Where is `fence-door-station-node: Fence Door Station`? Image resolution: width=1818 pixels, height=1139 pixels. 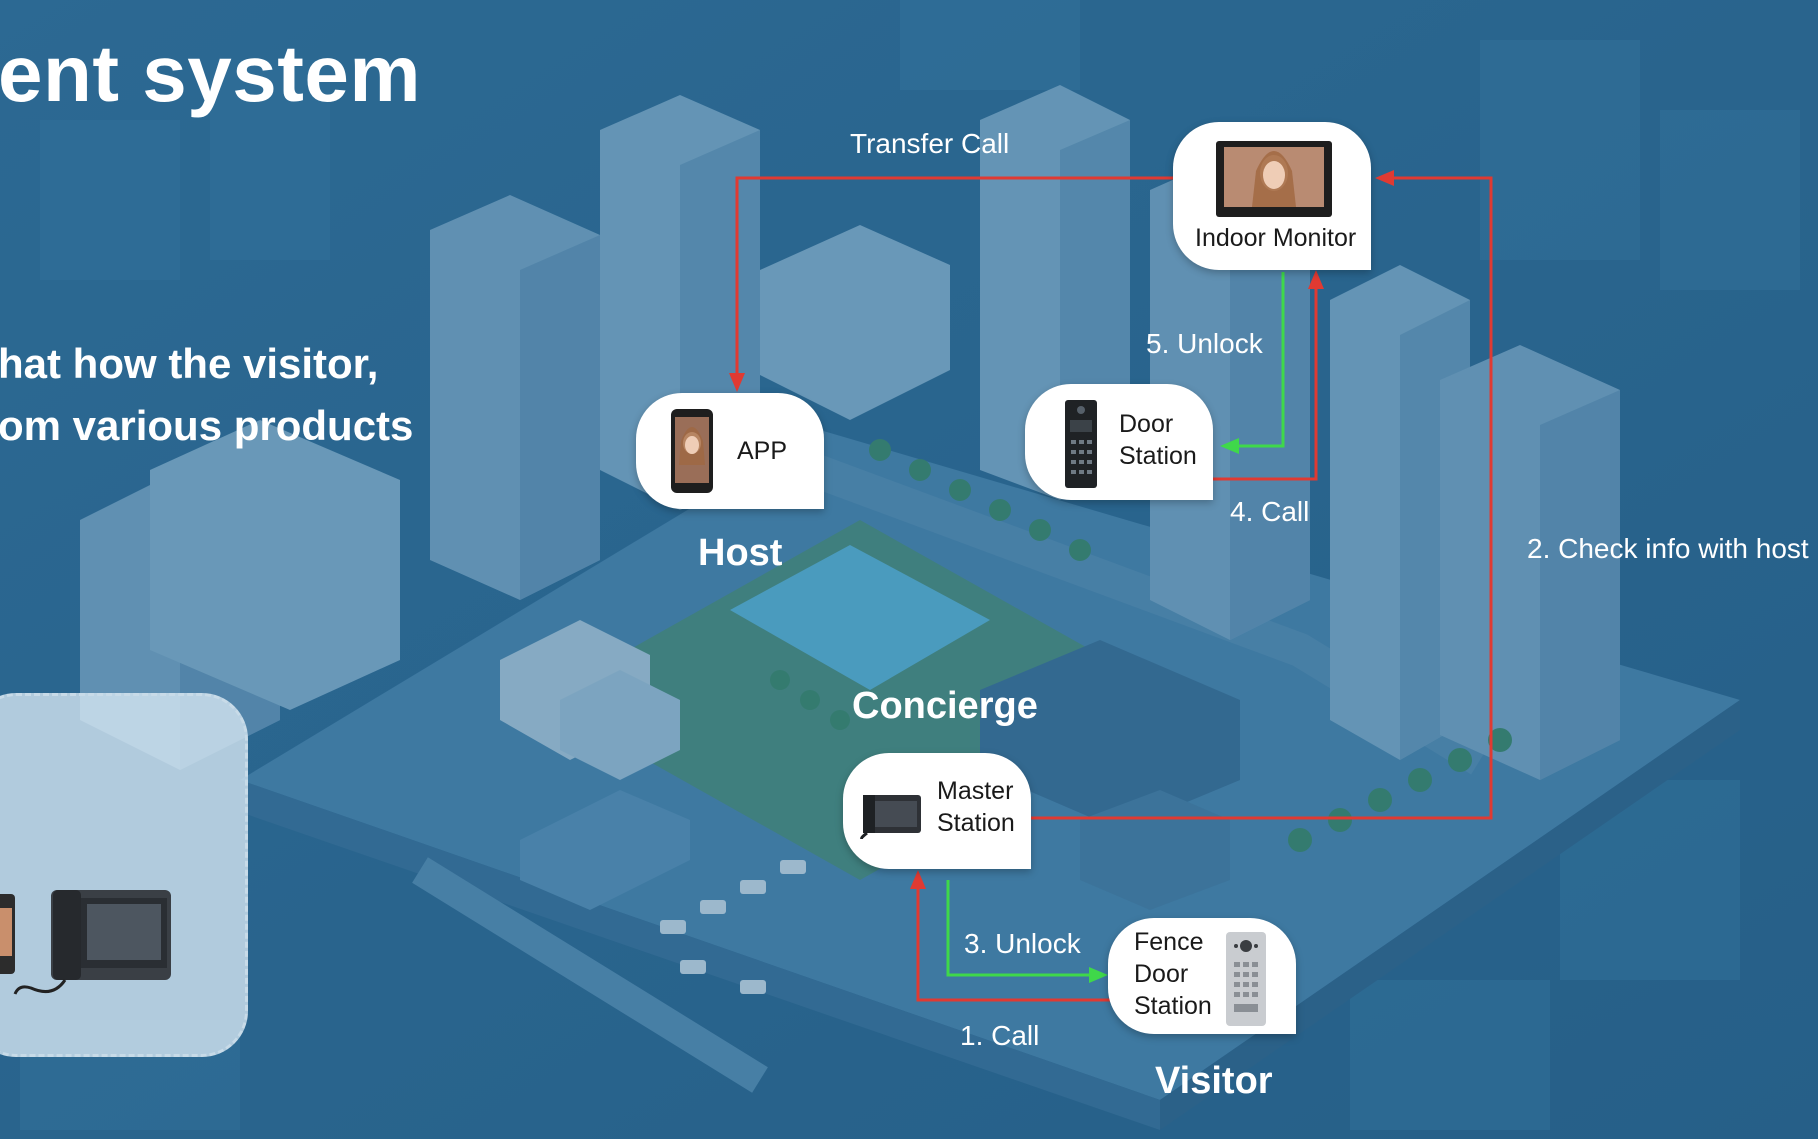 fence-door-station-node: Fence Door Station is located at coordinates (1202, 976).